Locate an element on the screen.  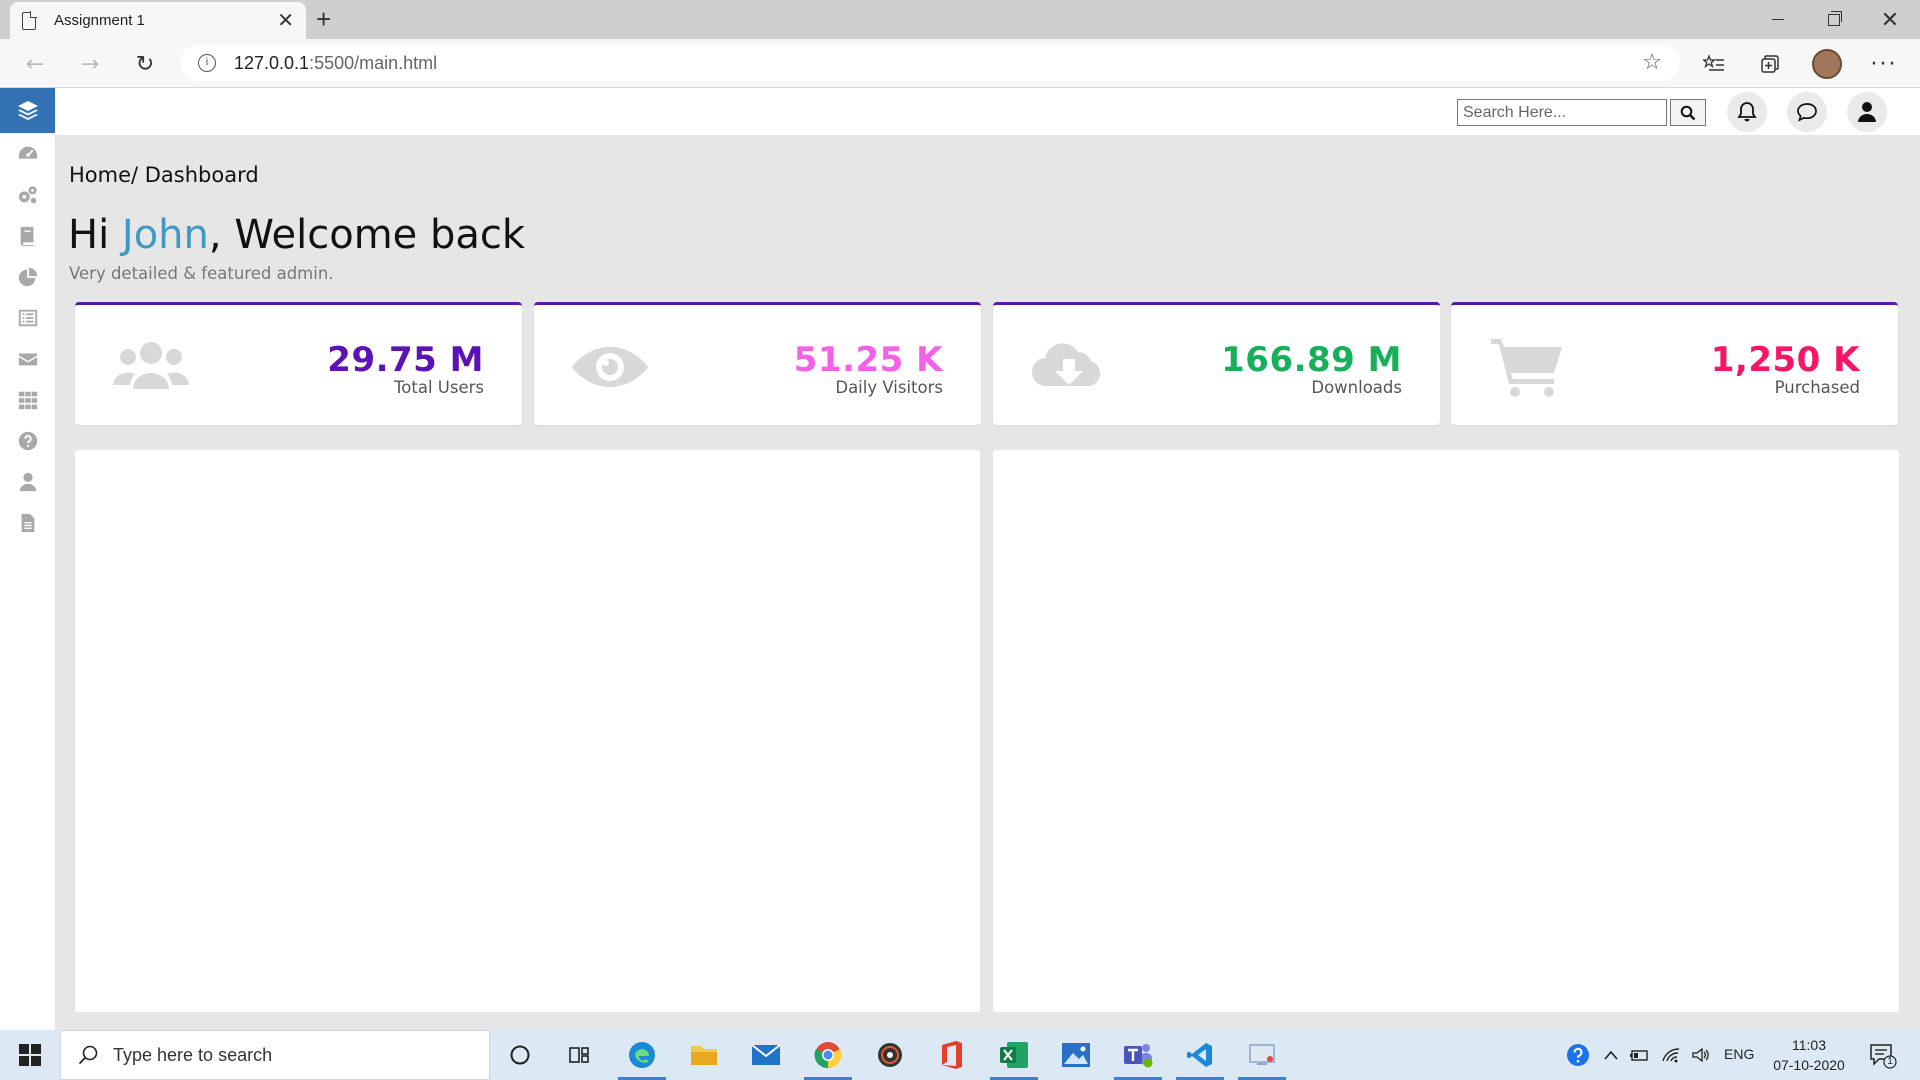
edge-icon is located at coordinates (642, 1059).